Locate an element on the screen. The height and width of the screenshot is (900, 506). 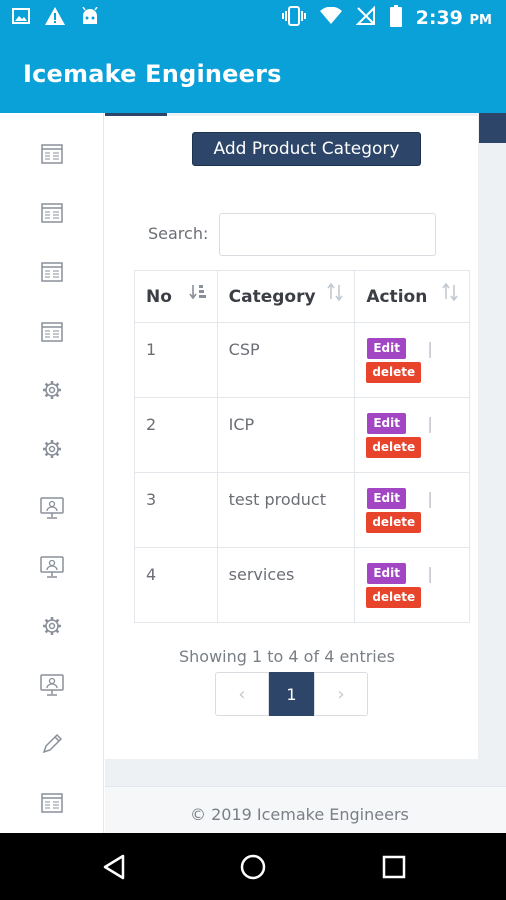
table-header-row: No Category Action is located at coordinates (302, 296).